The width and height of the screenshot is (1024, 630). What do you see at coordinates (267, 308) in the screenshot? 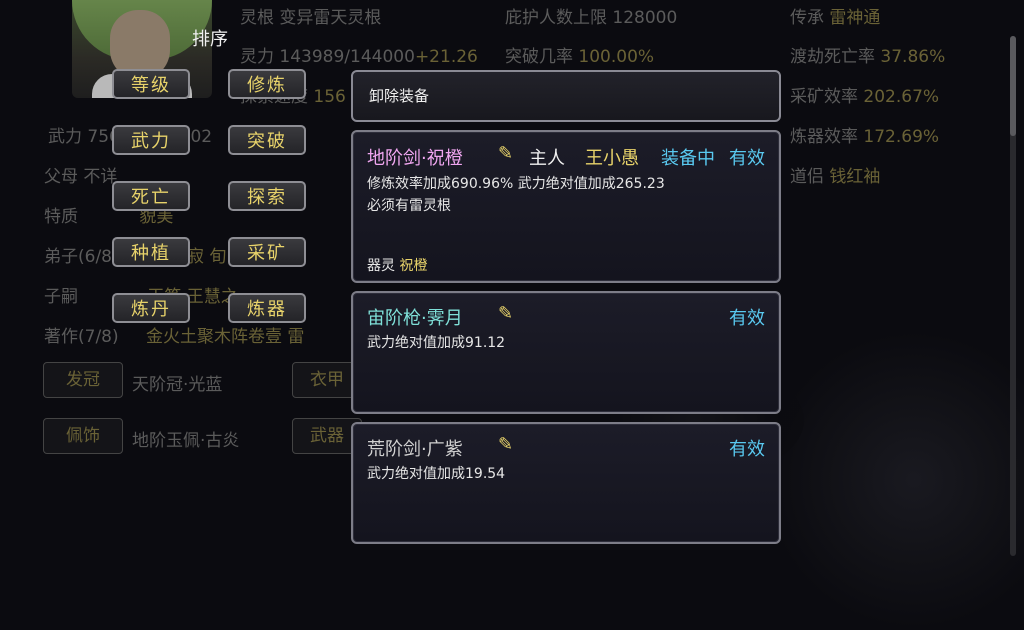
I see `sort-forging-button: 炼器` at bounding box center [267, 308].